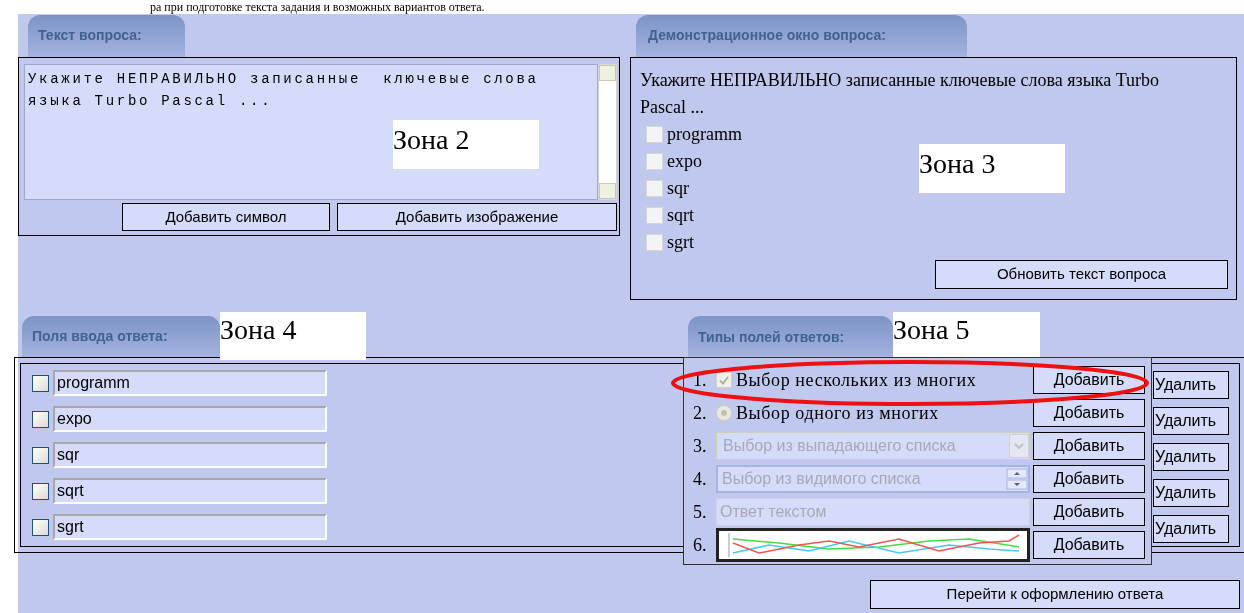 The image size is (1244, 613). I want to click on item-number: 6., so click(700, 545).